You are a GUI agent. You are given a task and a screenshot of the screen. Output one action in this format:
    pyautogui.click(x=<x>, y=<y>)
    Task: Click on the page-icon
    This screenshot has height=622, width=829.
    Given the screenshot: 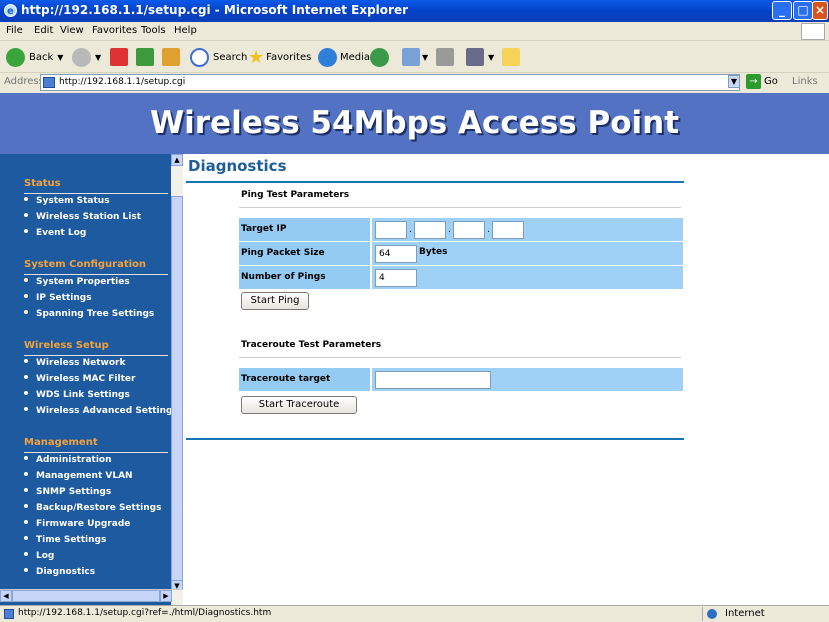 What is the action you would take?
    pyautogui.click(x=49, y=82)
    